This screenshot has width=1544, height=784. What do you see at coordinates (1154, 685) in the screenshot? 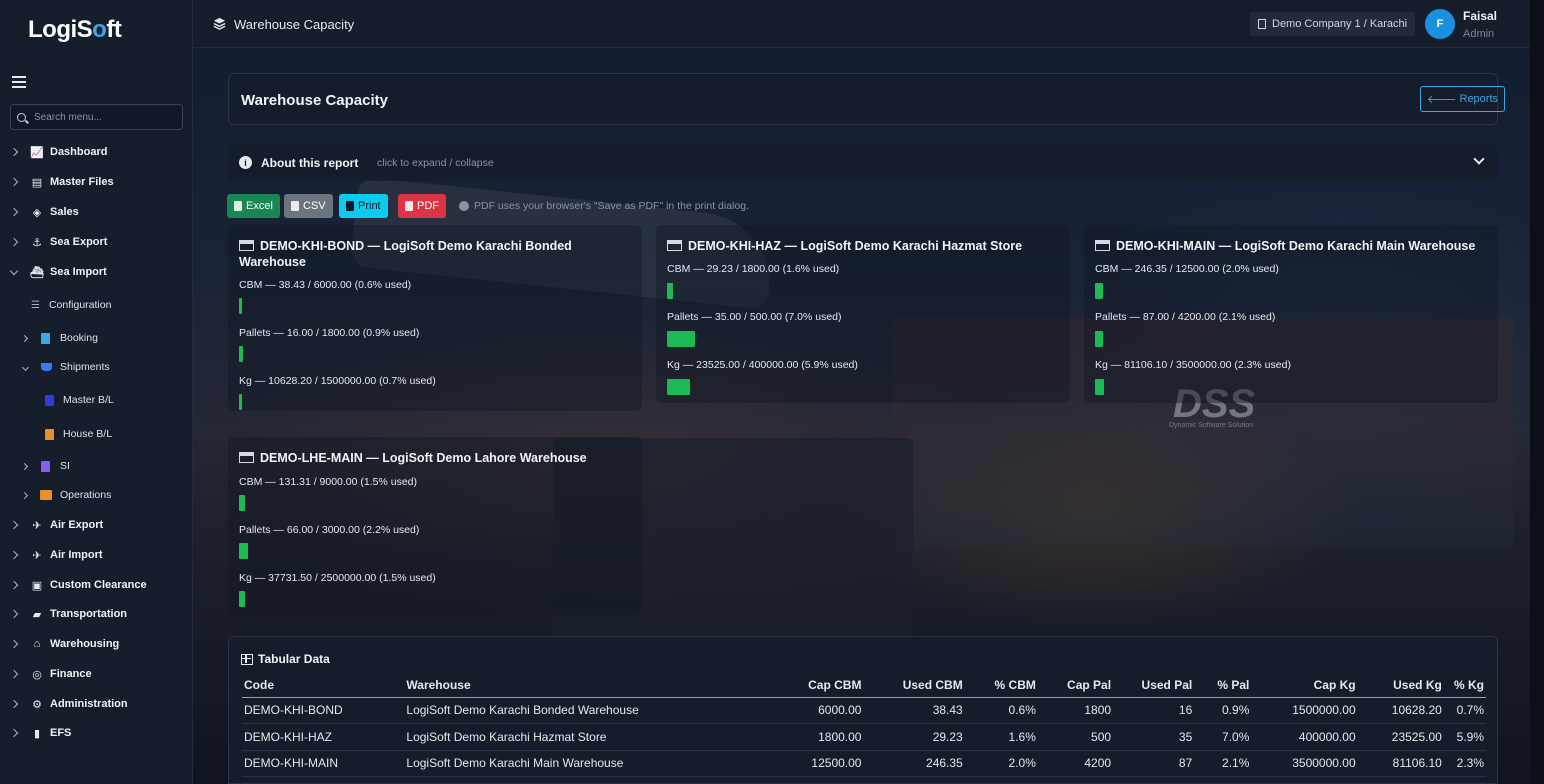
I see `column-header: Used Pal` at bounding box center [1154, 685].